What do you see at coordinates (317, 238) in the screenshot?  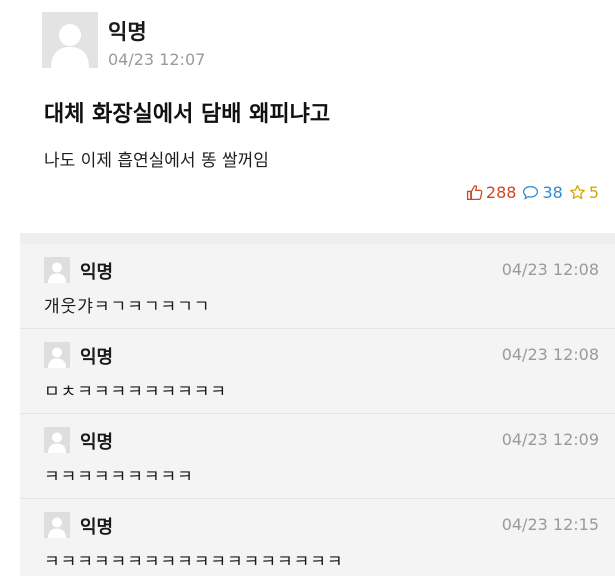 I see `section-divider` at bounding box center [317, 238].